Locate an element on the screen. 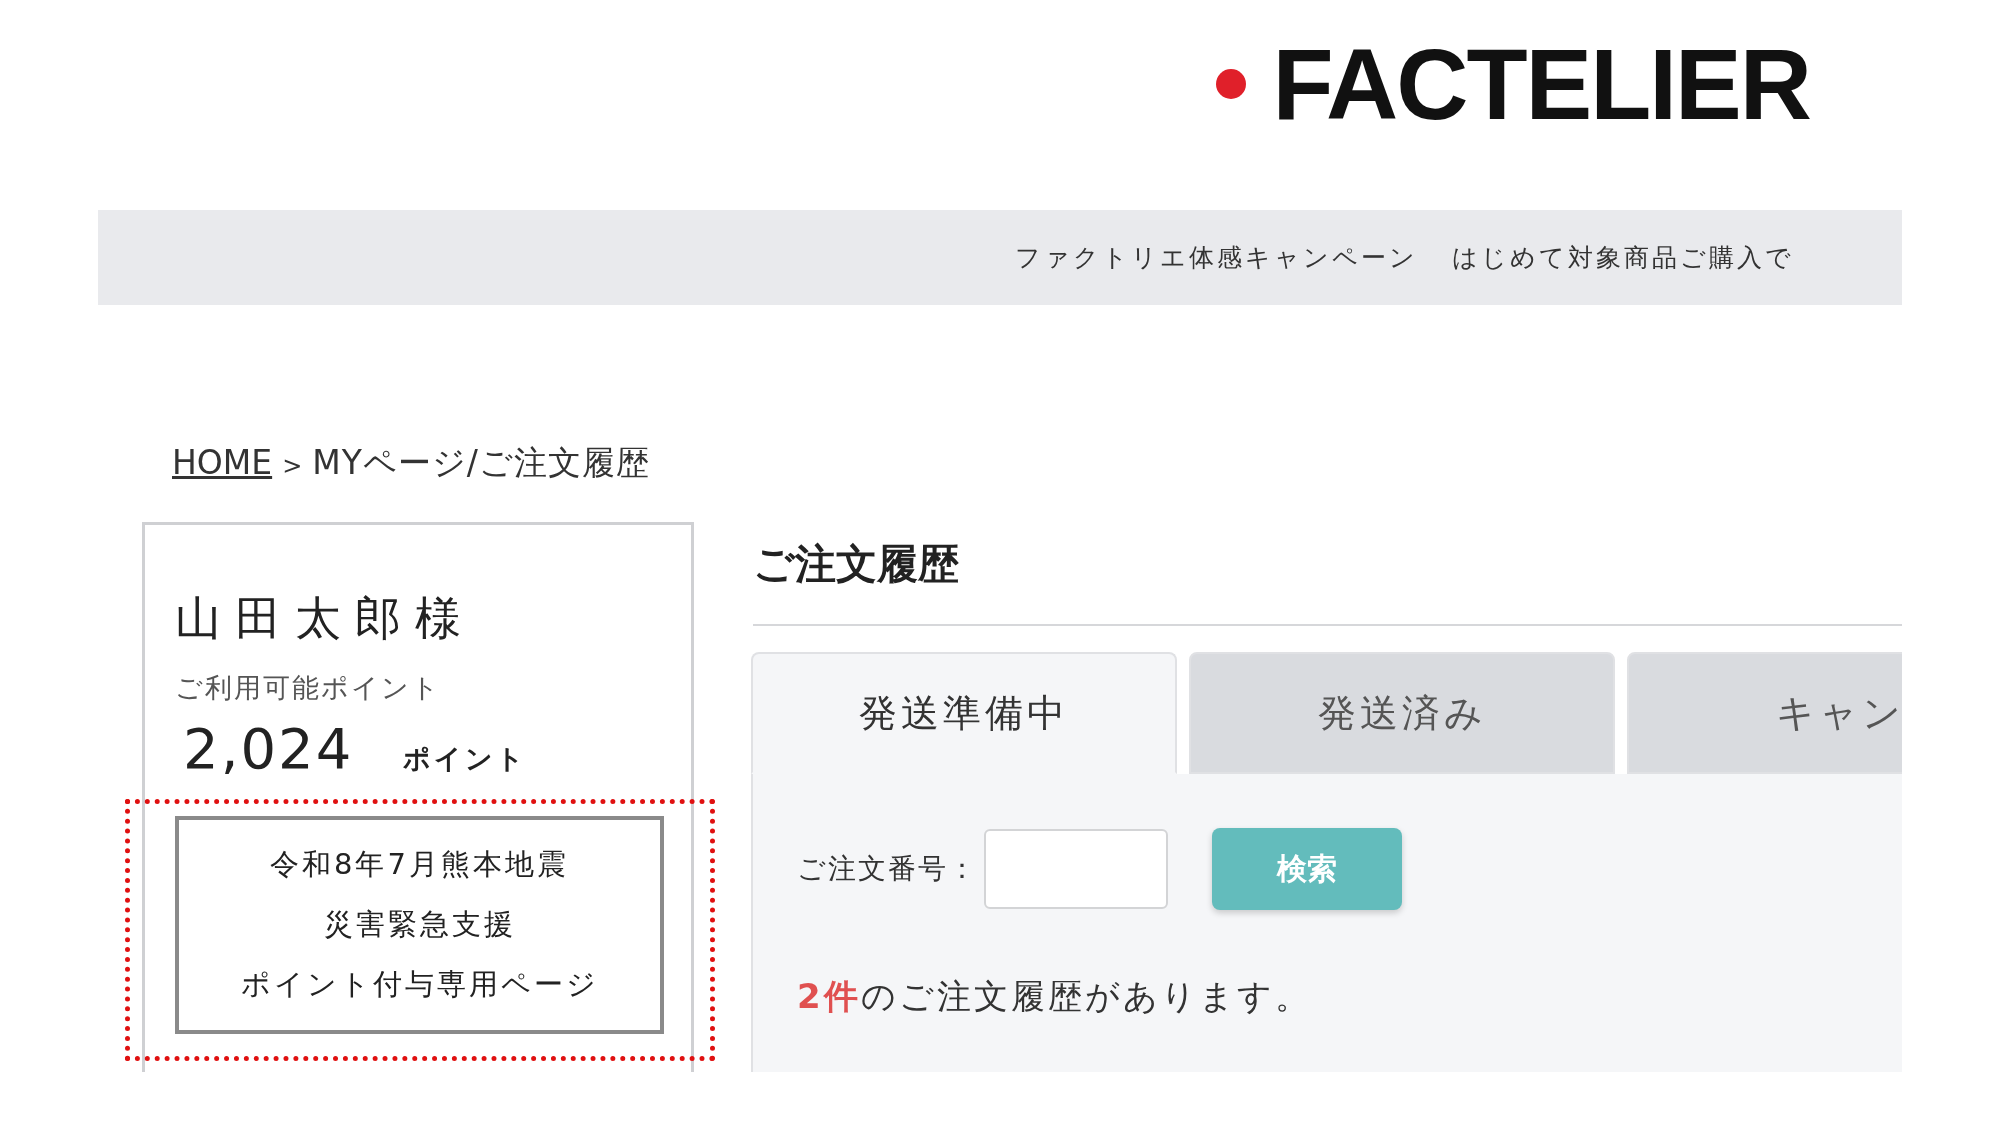  logo-dot-icon is located at coordinates (1231, 84).